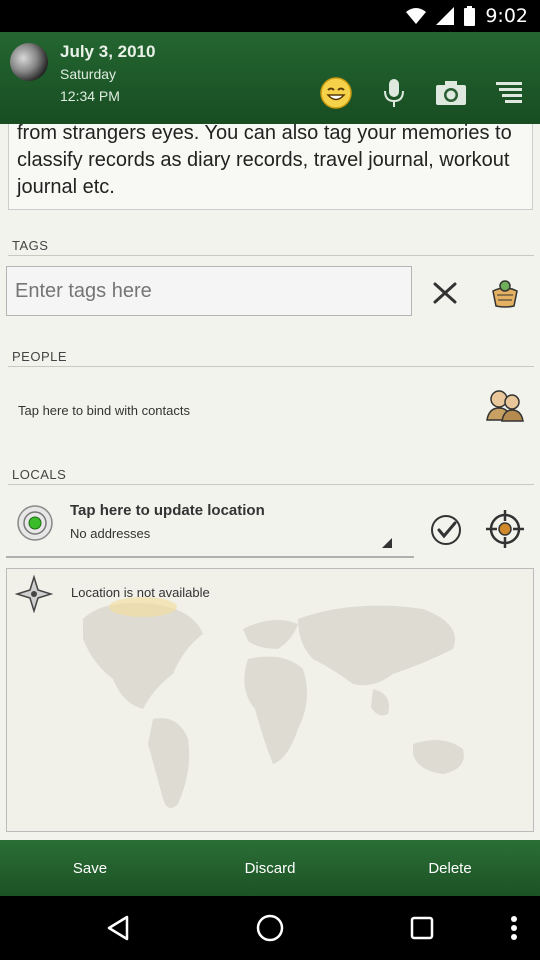 The width and height of the screenshot is (540, 960). I want to click on home-button, so click(270, 928).